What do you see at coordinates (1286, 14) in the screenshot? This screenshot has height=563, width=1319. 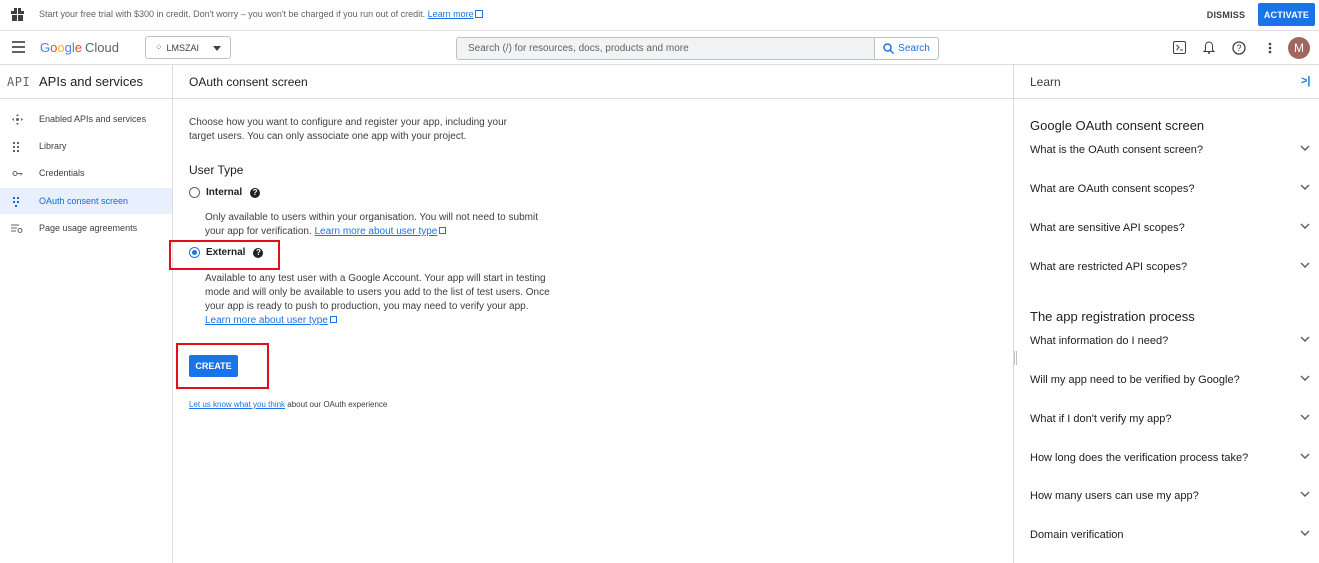 I see `activate-button: ACTIVATE` at bounding box center [1286, 14].